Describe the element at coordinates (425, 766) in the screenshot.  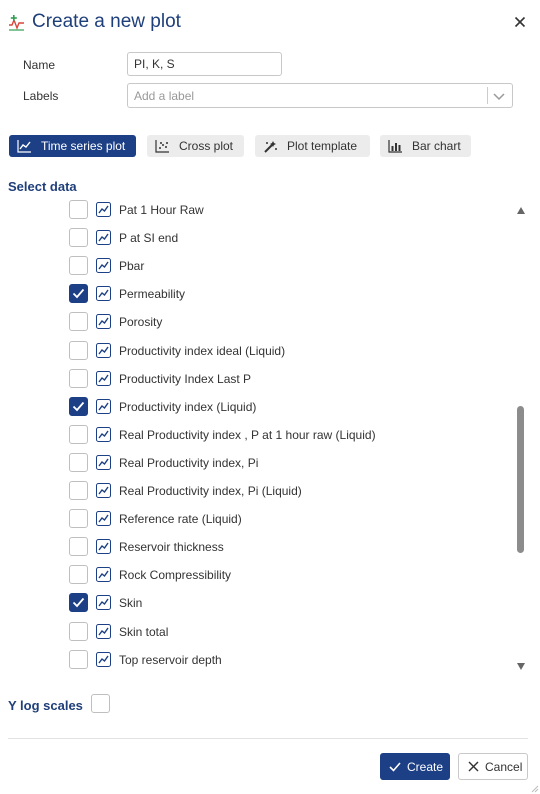
I see `create-label: Create` at that location.